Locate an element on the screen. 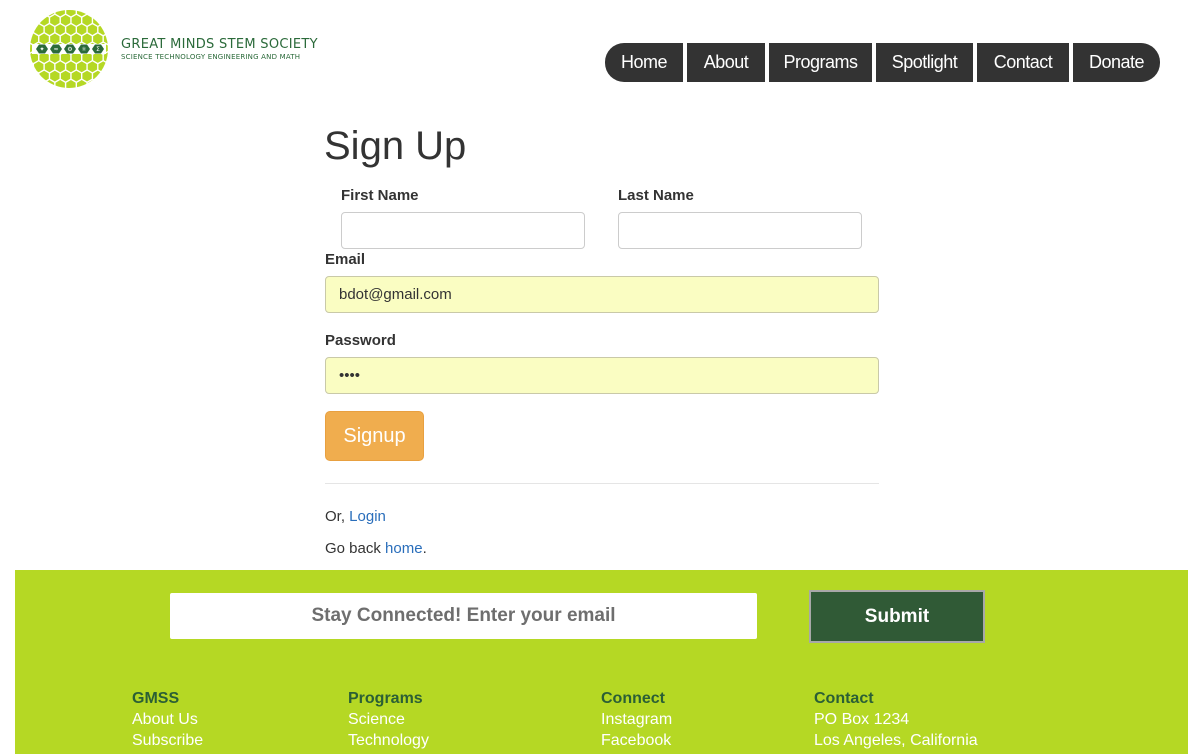  or-text: Or, is located at coordinates (337, 516).